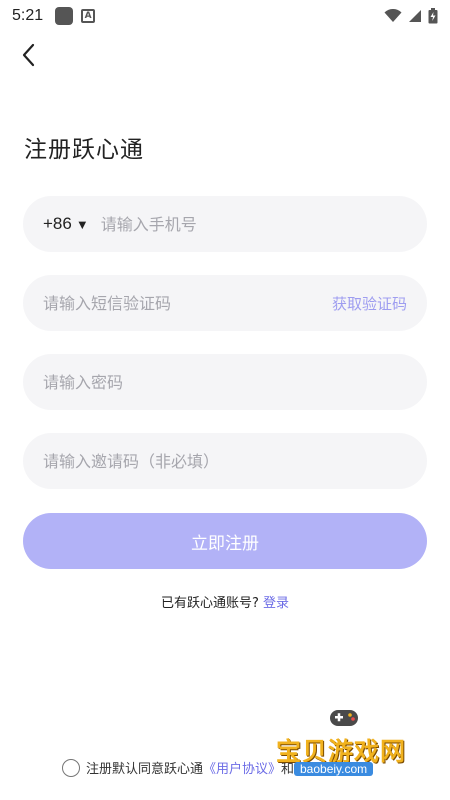 This screenshot has height=800, width=450. I want to click on status-icons, so click(411, 16).